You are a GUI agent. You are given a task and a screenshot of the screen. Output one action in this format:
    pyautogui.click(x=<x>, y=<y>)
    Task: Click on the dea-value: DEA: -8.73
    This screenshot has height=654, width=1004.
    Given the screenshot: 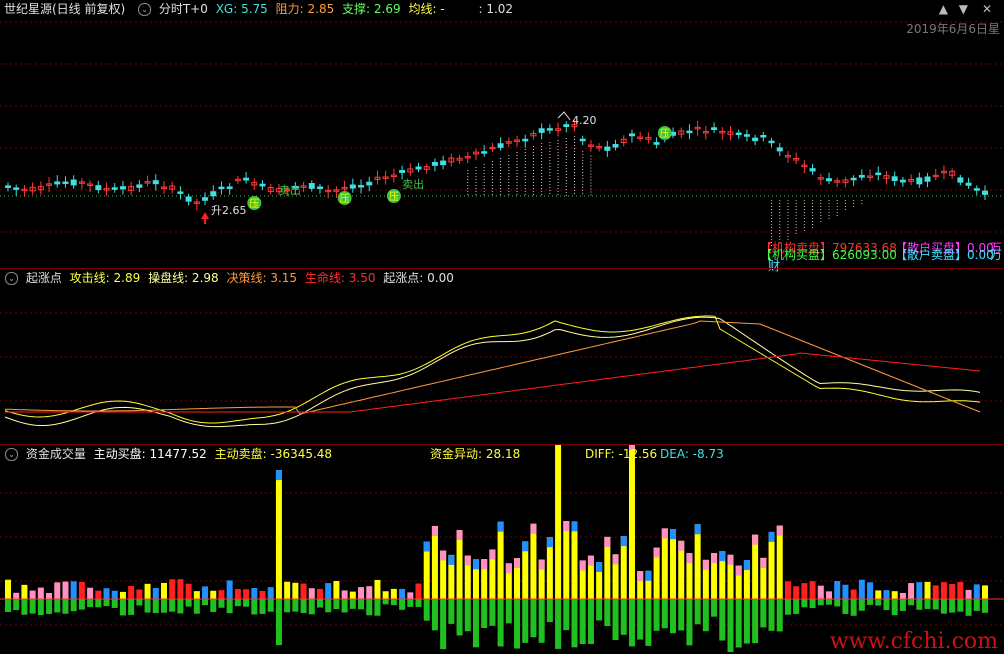 What is the action you would take?
    pyautogui.click(x=692, y=454)
    